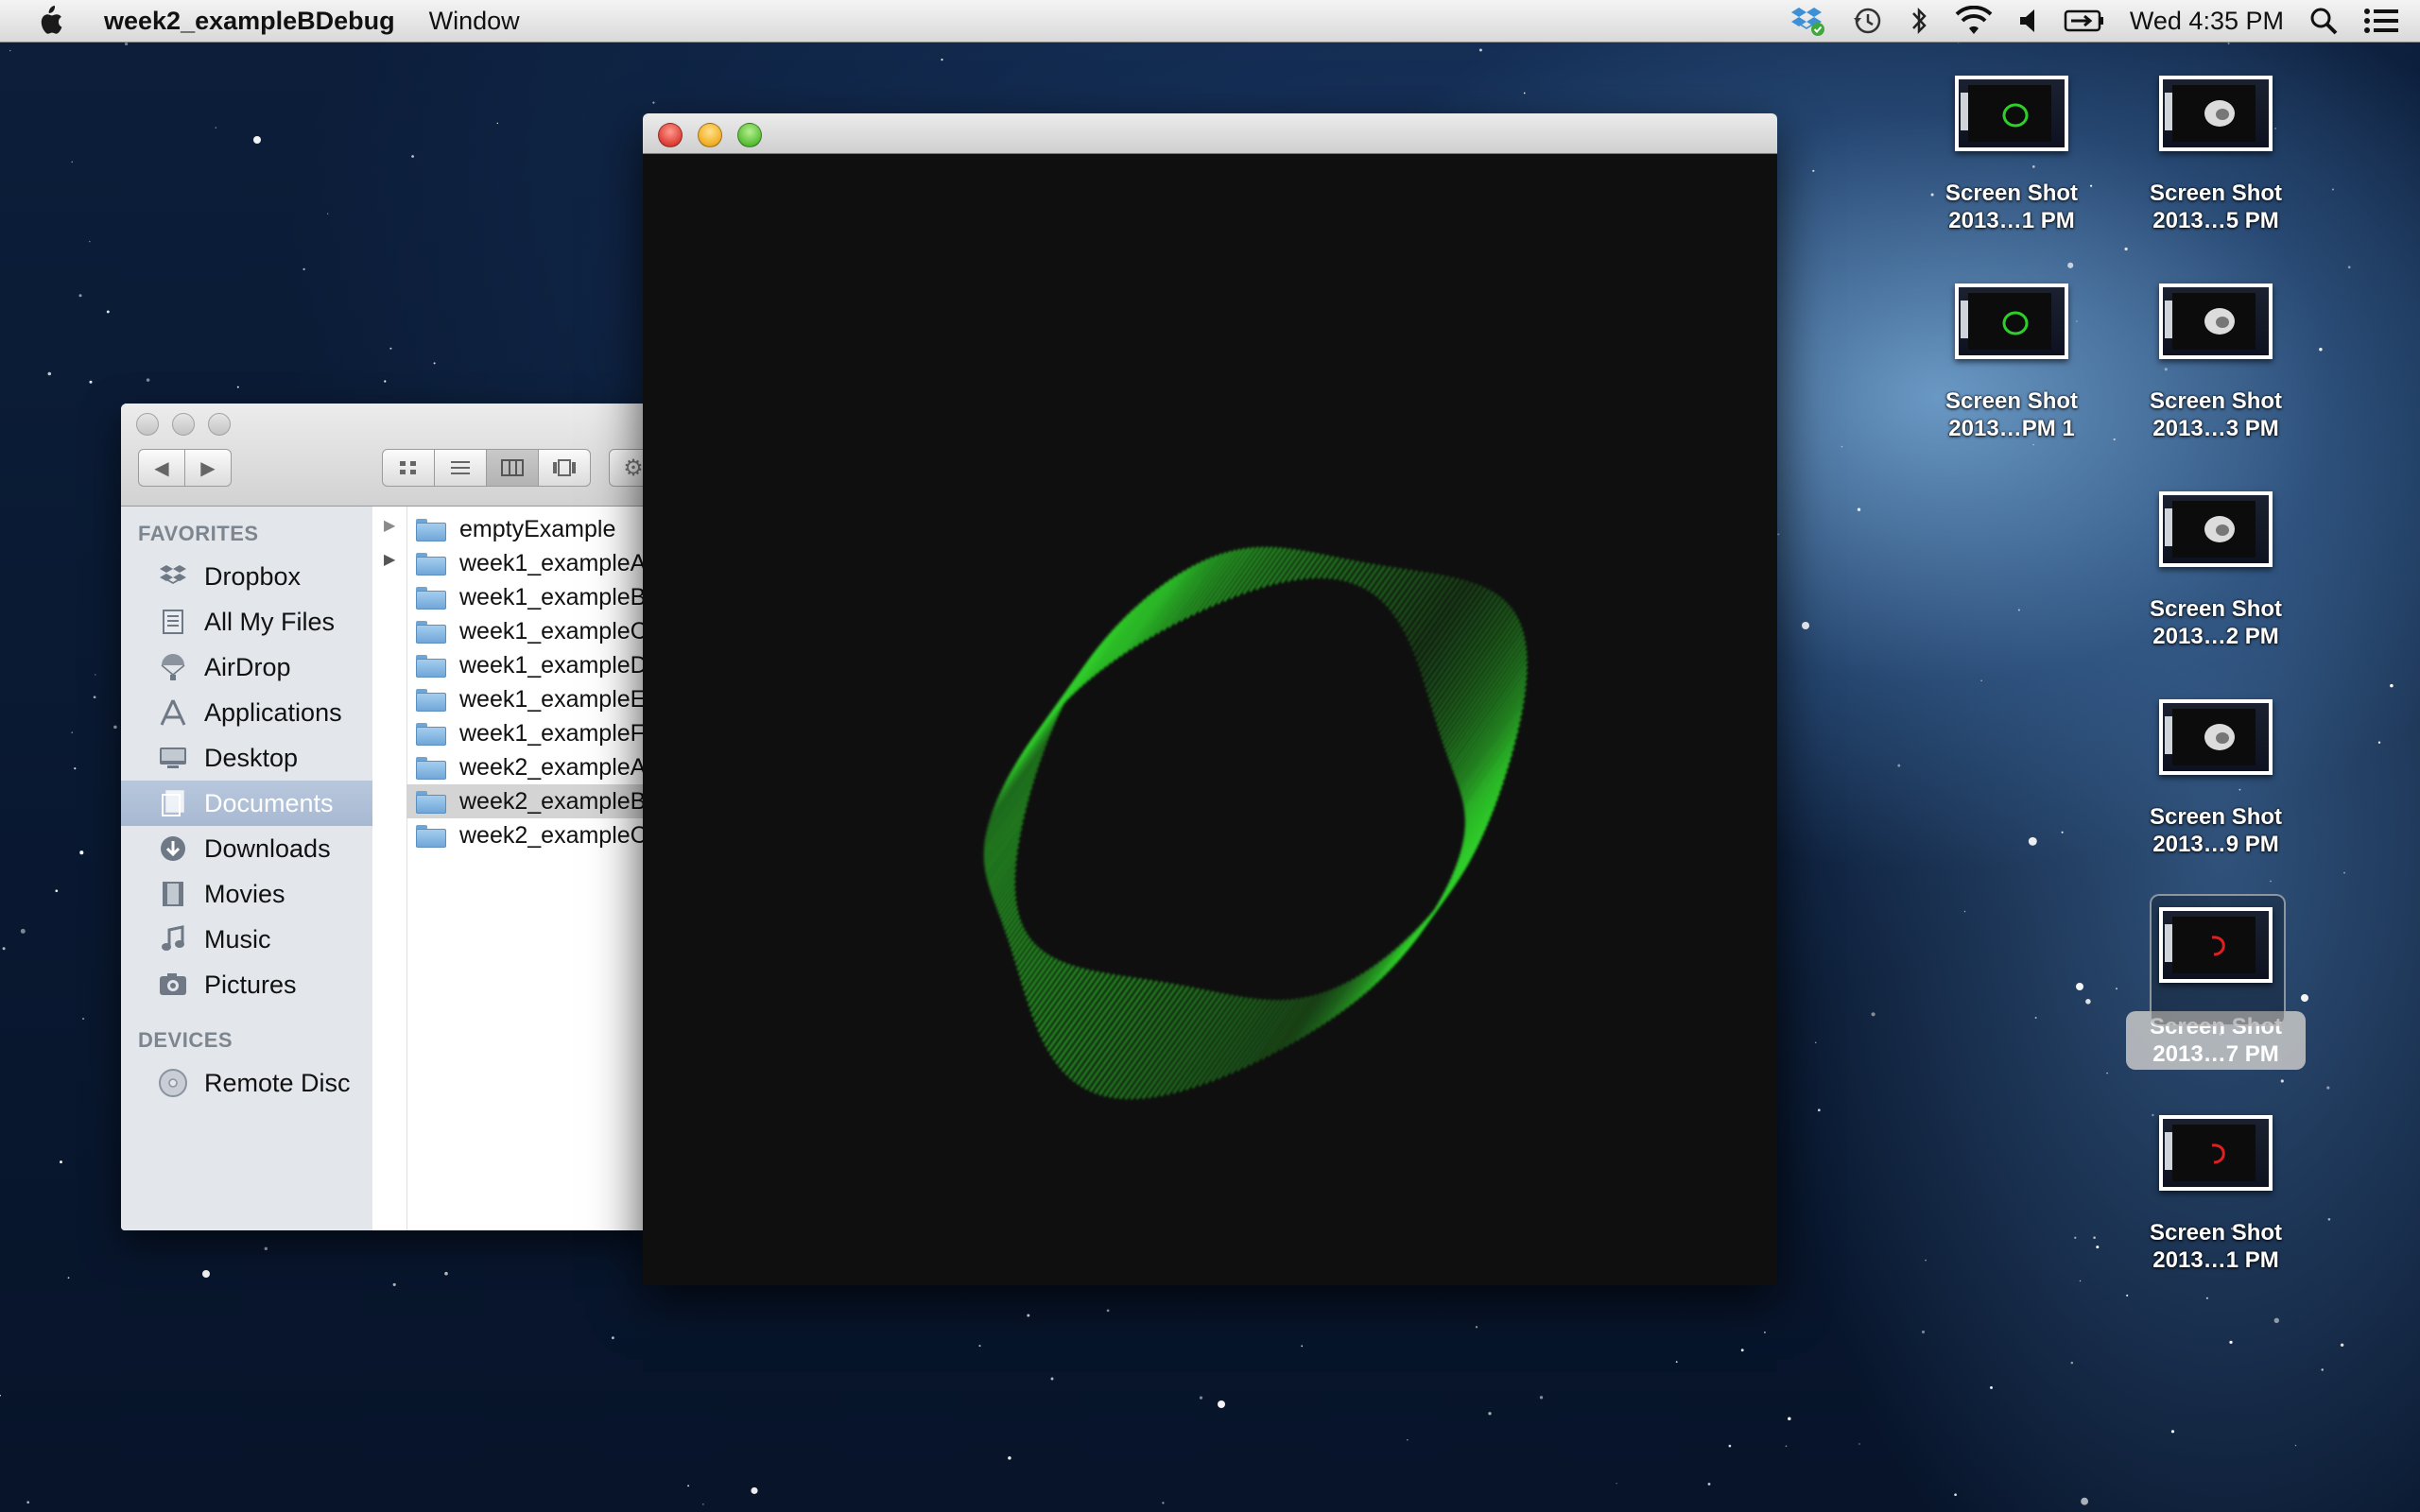 Image resolution: width=2420 pixels, height=1512 pixels. I want to click on desktop-icon-screenshot: Screen Shot 2013…2 PM, so click(2215, 570).